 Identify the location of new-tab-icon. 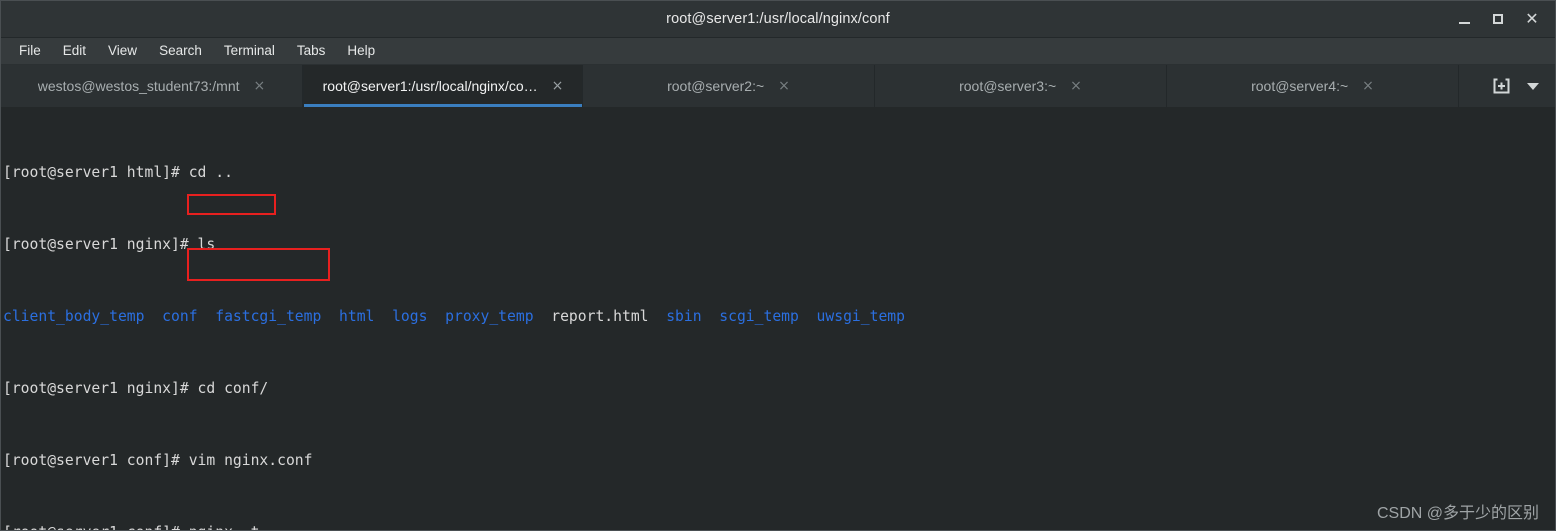
(1501, 85).